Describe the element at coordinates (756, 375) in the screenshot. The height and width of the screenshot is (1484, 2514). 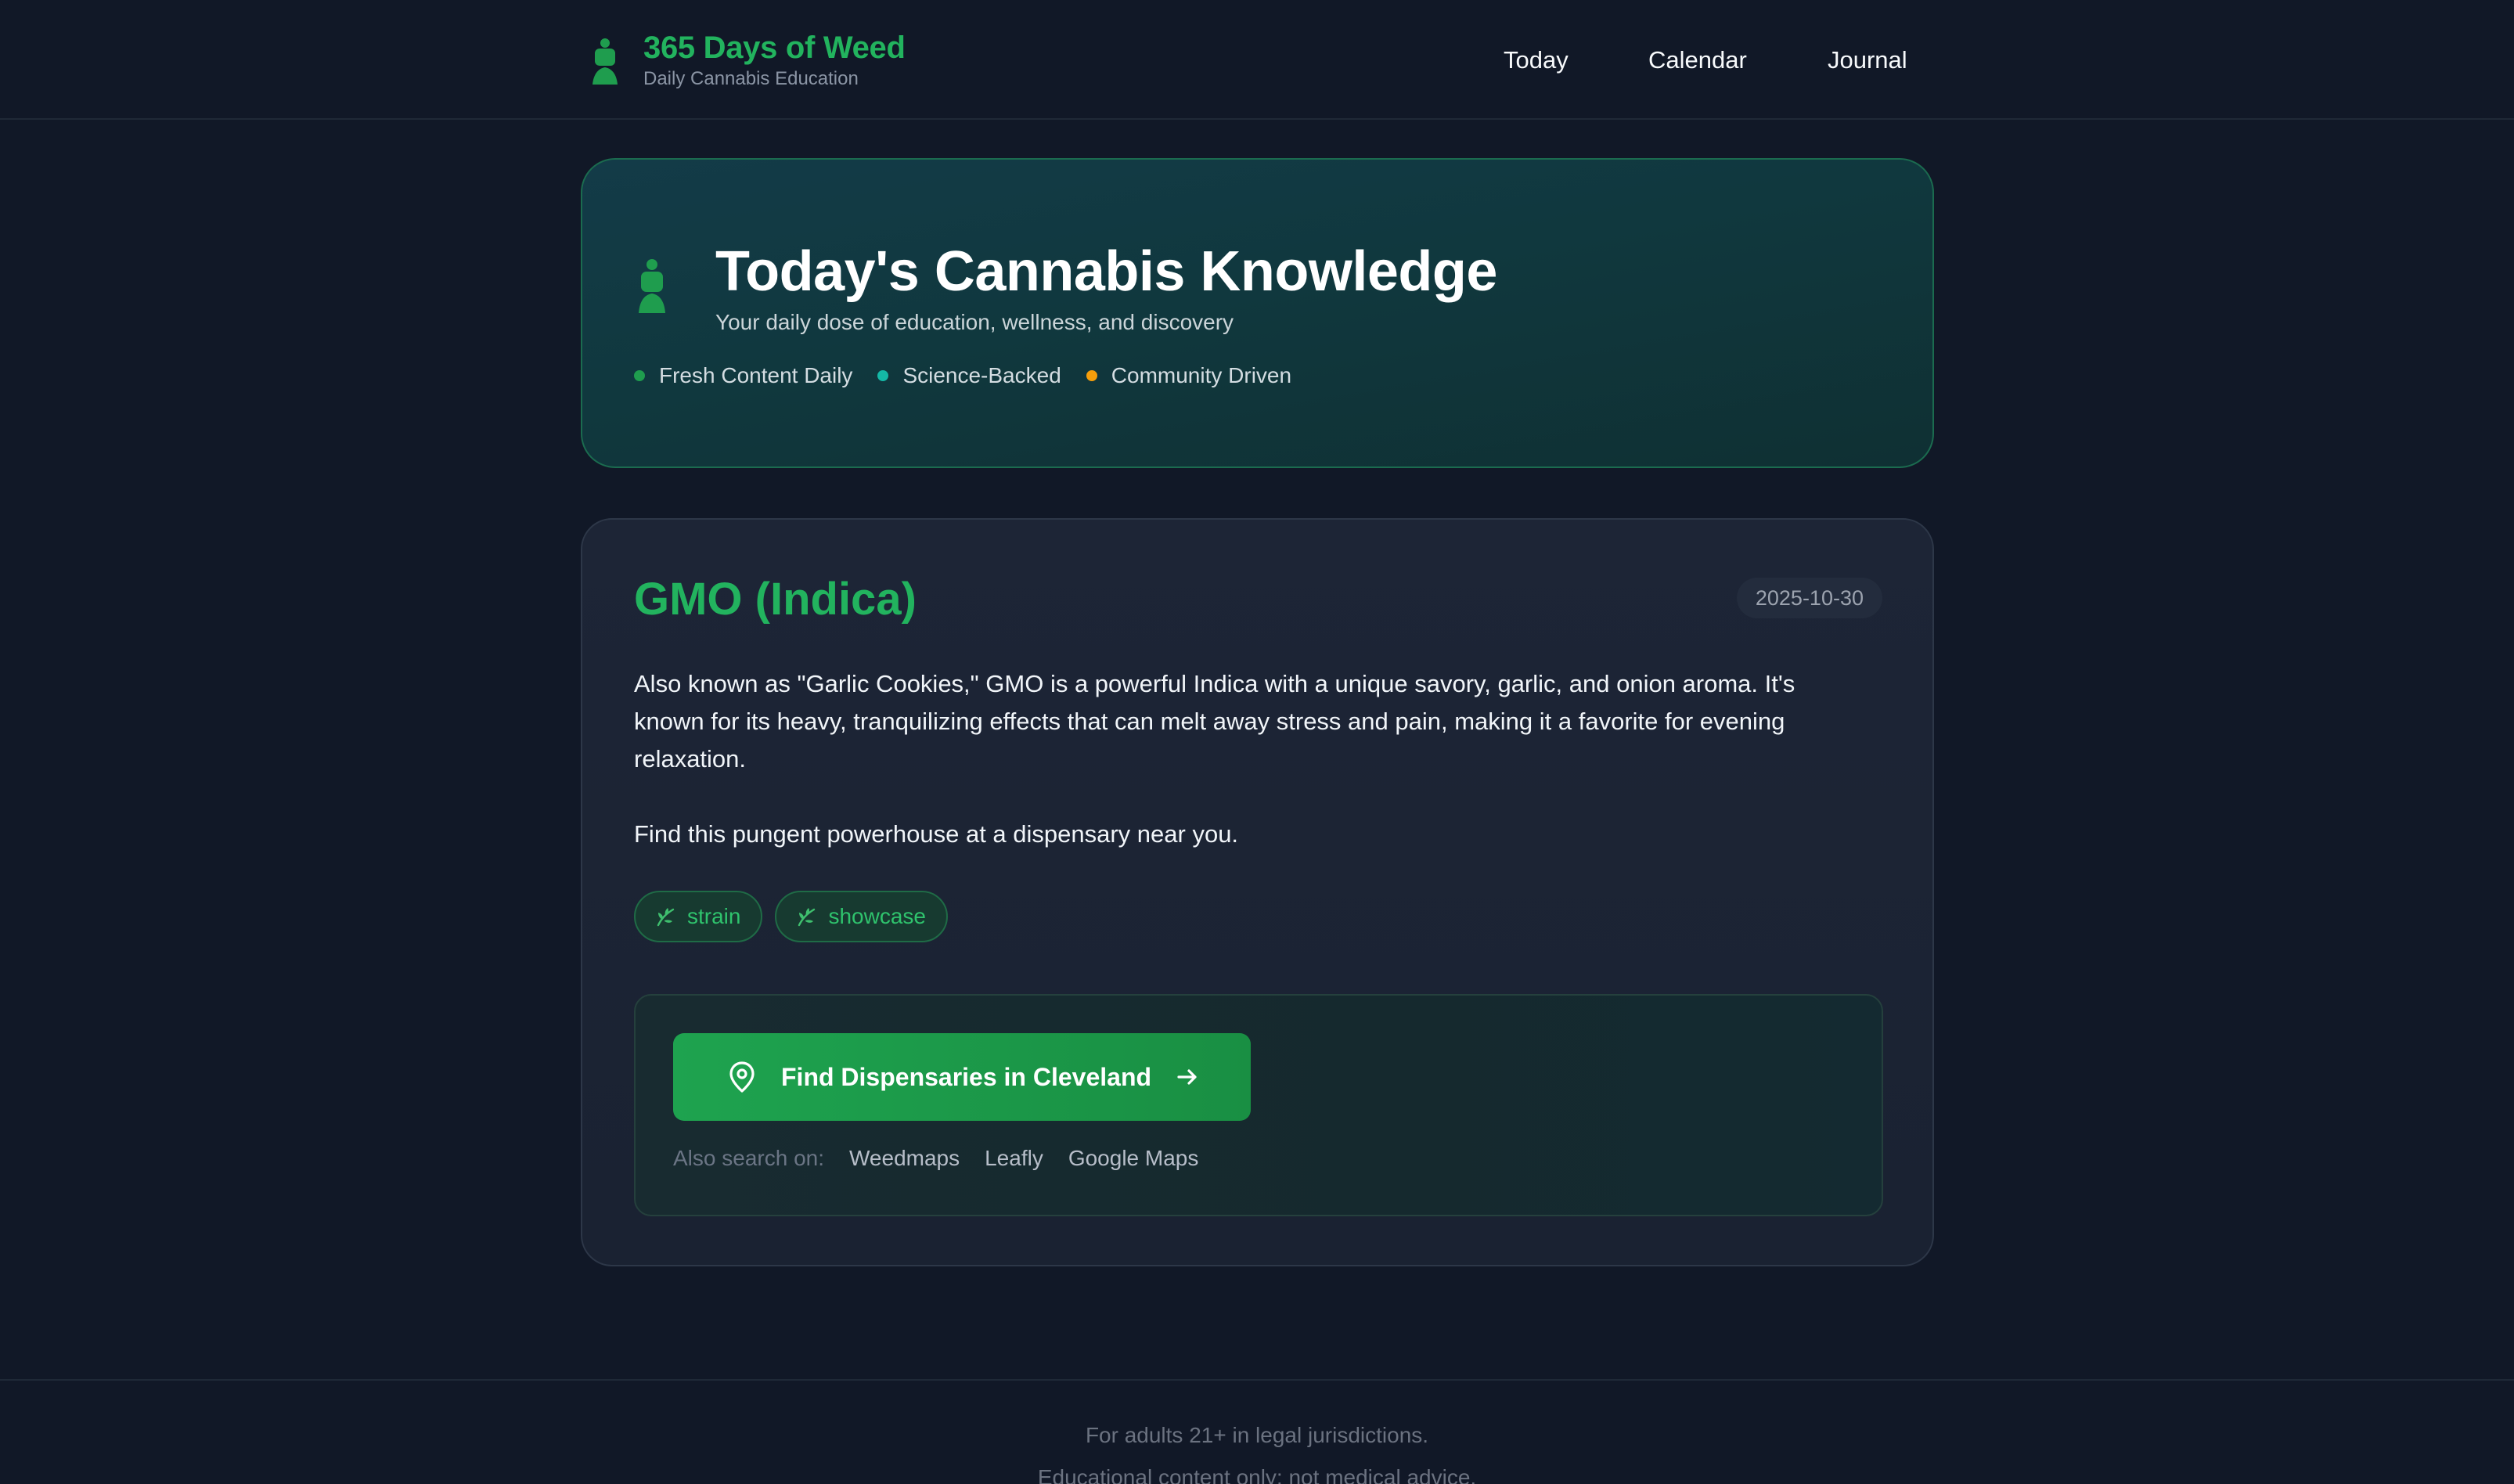
I see `feature-label: Fresh Content Daily` at that location.